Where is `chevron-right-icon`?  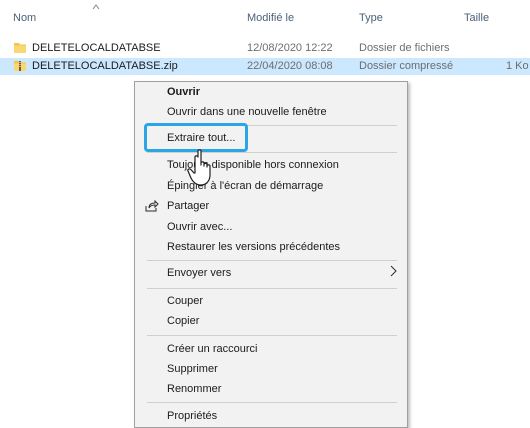
chevron-right-icon is located at coordinates (393, 271).